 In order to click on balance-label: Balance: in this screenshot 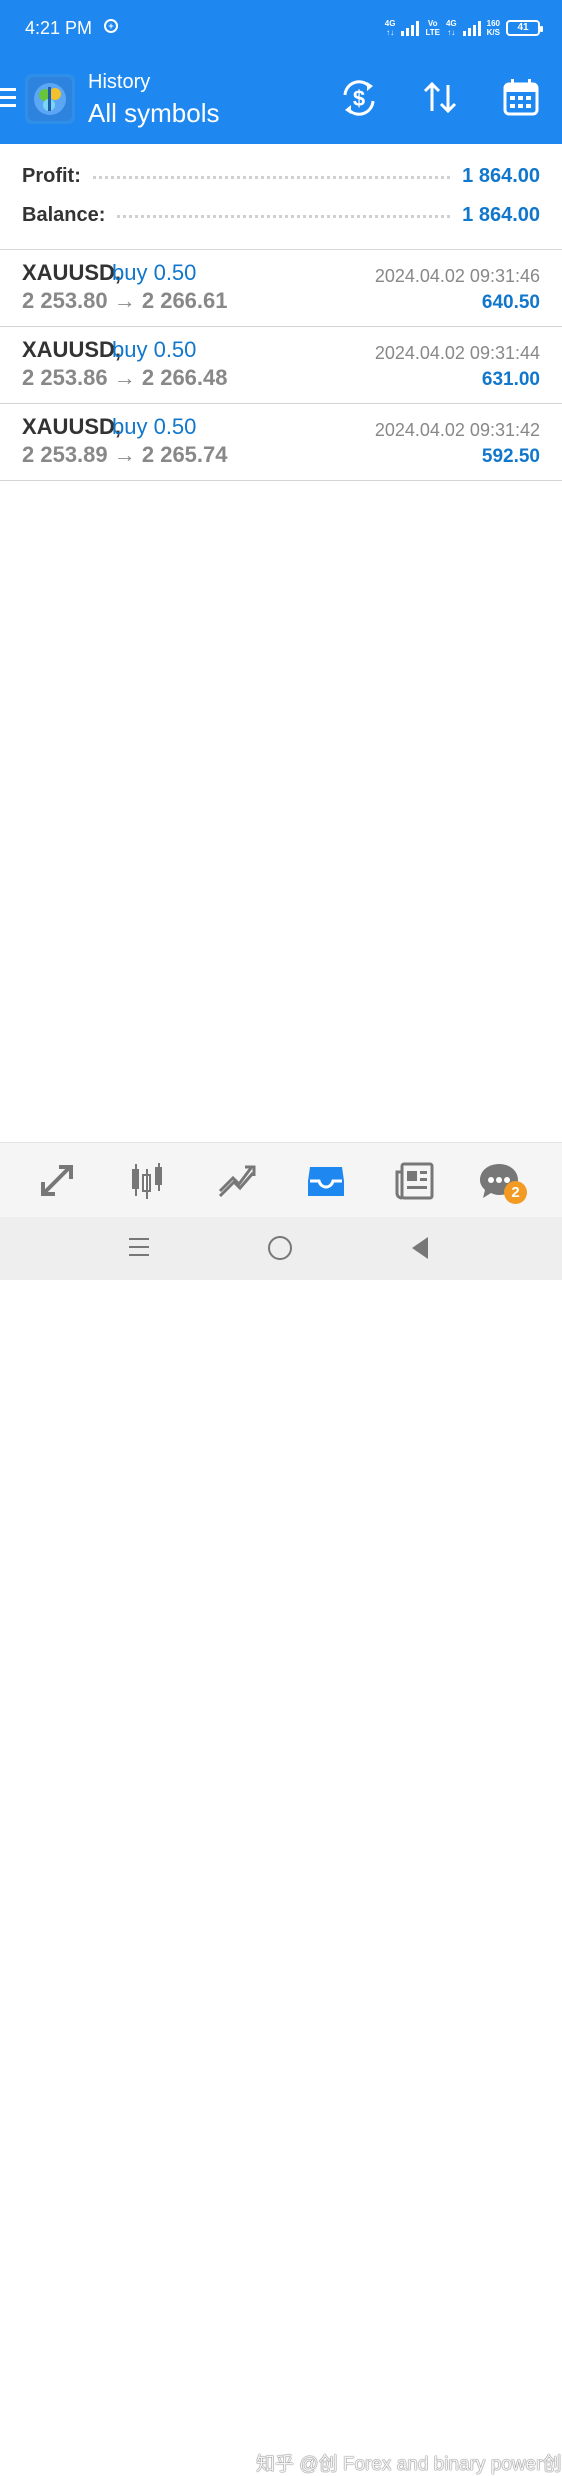, I will do `click(64, 214)`.